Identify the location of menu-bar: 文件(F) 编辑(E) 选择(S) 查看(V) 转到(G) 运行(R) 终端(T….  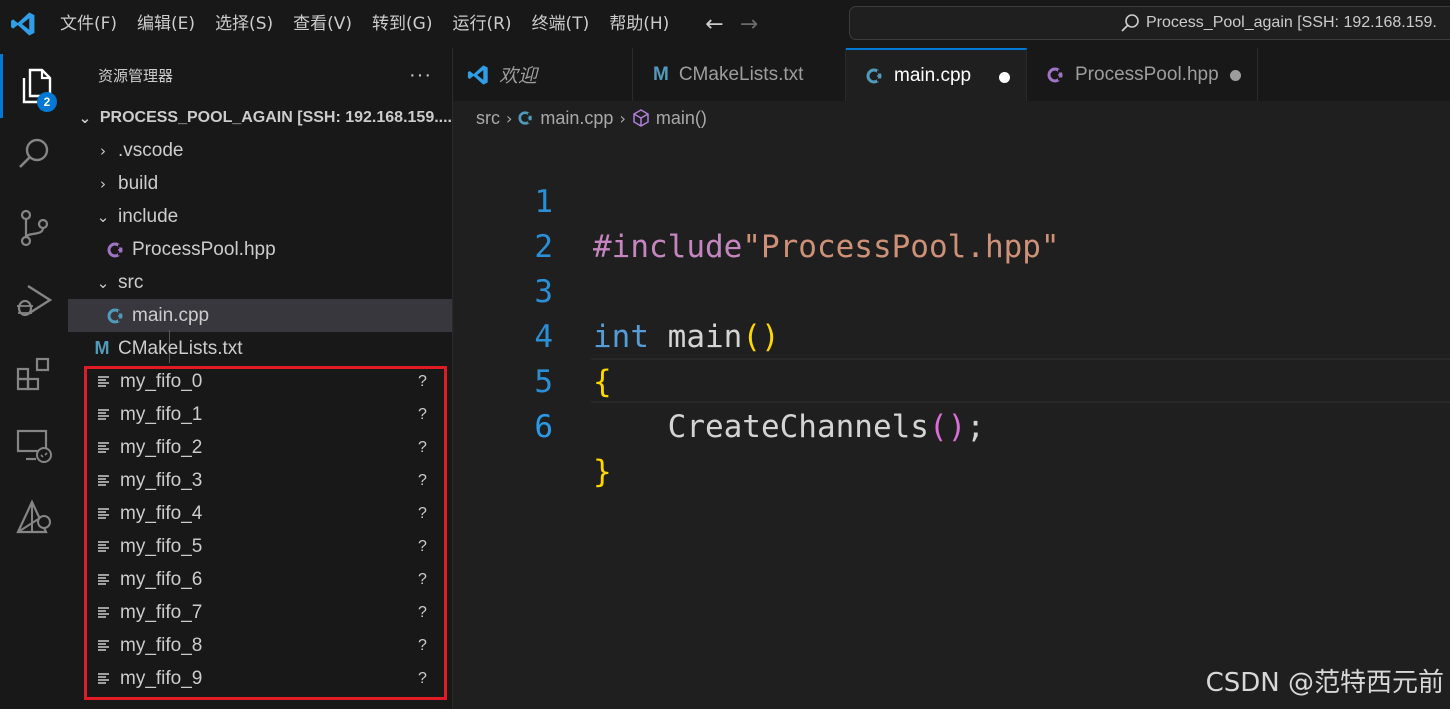
(366, 24).